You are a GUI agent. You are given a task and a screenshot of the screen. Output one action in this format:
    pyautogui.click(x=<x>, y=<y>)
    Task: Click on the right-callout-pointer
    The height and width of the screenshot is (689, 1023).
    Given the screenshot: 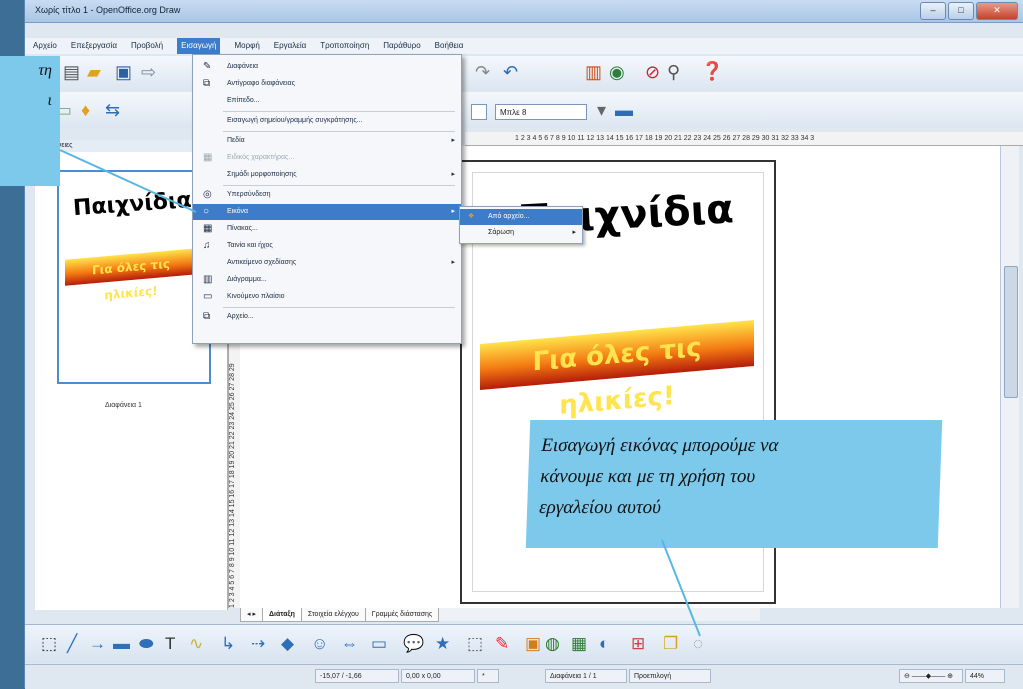 What is the action you would take?
    pyautogui.click(x=681, y=588)
    